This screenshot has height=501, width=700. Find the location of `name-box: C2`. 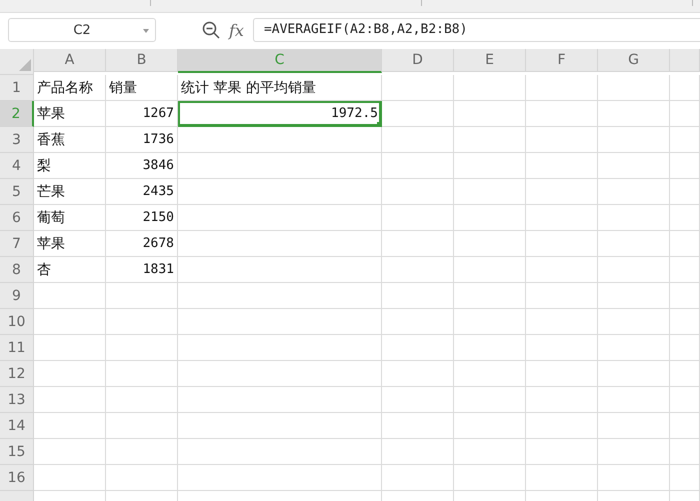

name-box: C2 is located at coordinates (82, 30).